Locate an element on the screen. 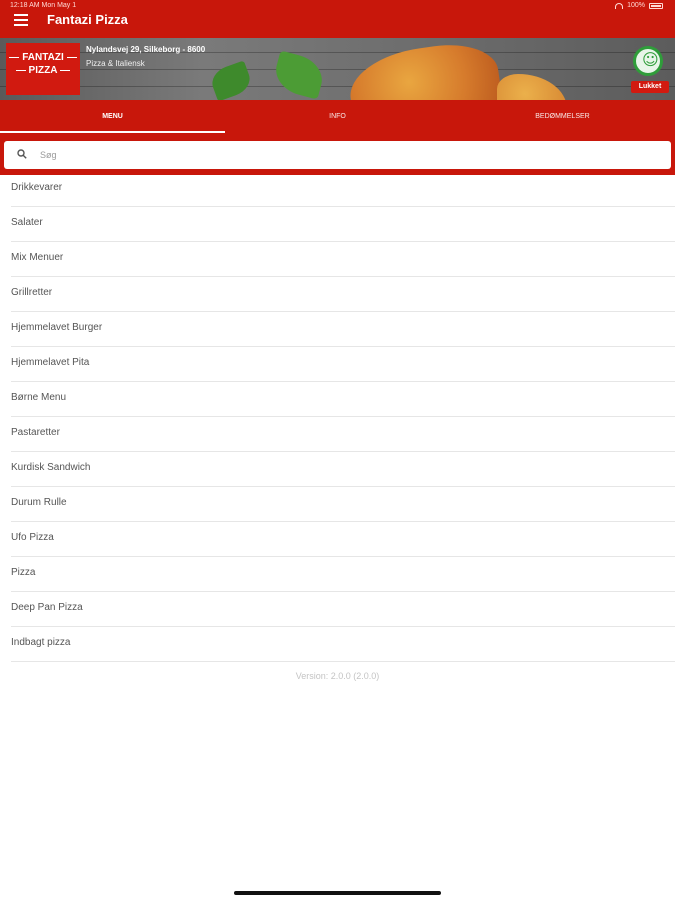 The height and width of the screenshot is (900, 675). status-time: 12:18 AM Mon May 1 is located at coordinates (43, 5).